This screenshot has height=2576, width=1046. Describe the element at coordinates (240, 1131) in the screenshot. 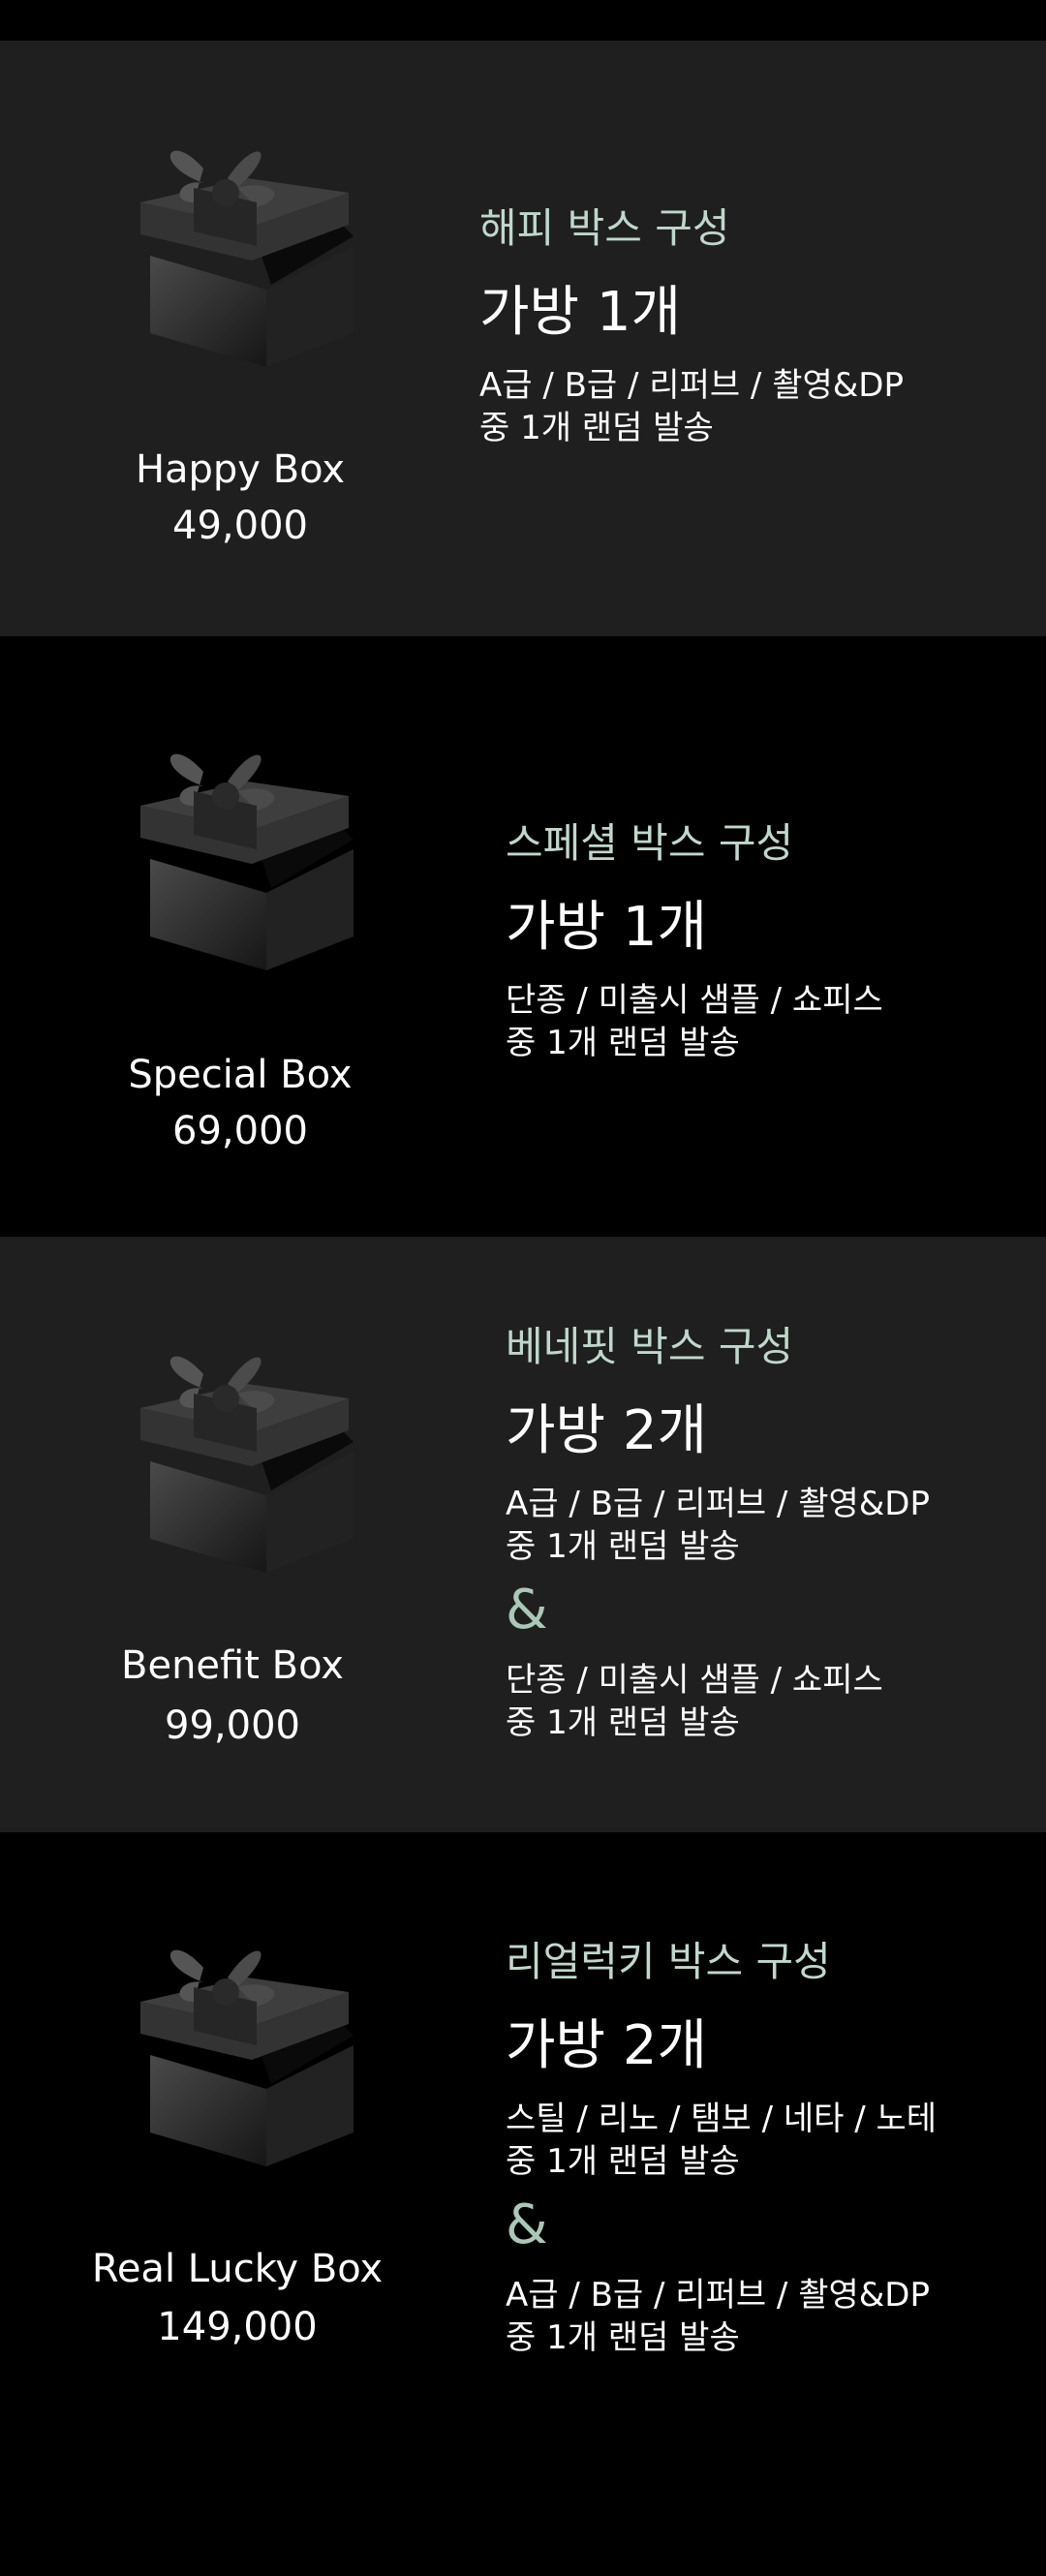

I see `box-price: 69,000` at that location.